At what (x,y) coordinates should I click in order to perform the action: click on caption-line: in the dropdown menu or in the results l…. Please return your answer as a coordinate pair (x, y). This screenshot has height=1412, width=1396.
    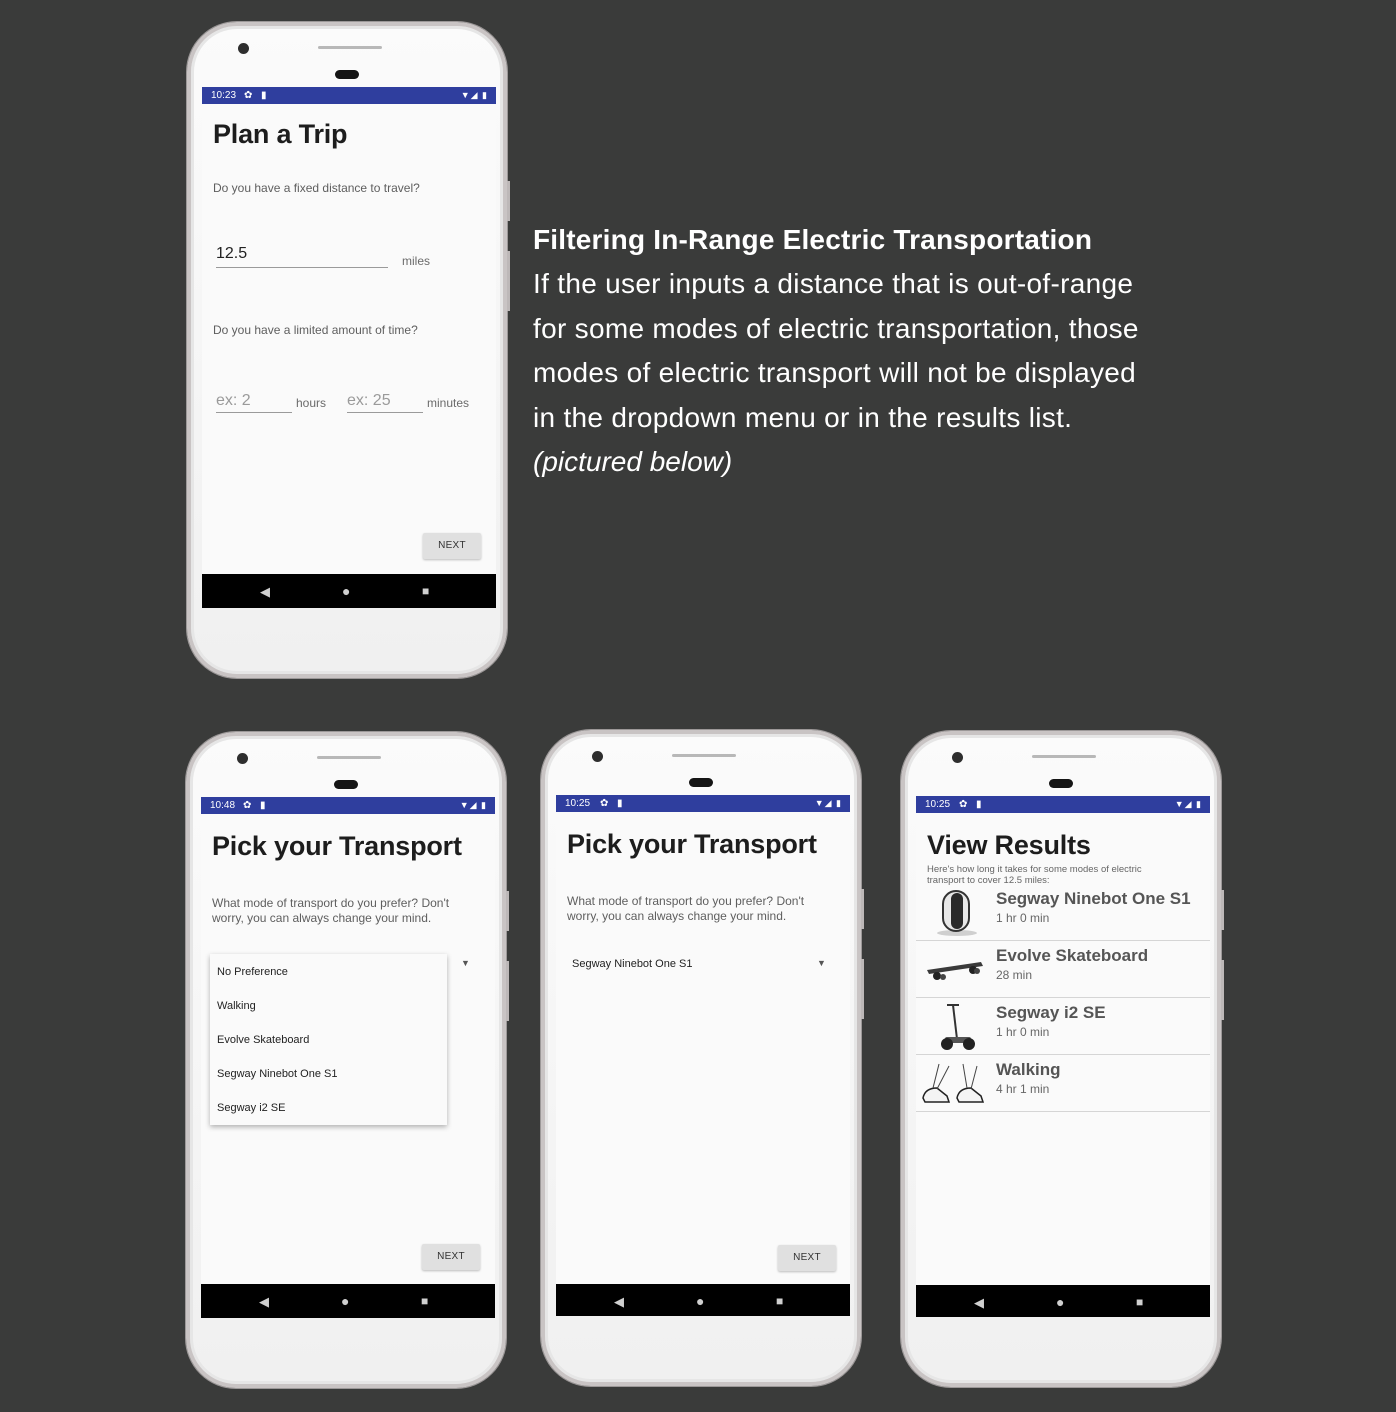
    Looking at the image, I should click on (803, 417).